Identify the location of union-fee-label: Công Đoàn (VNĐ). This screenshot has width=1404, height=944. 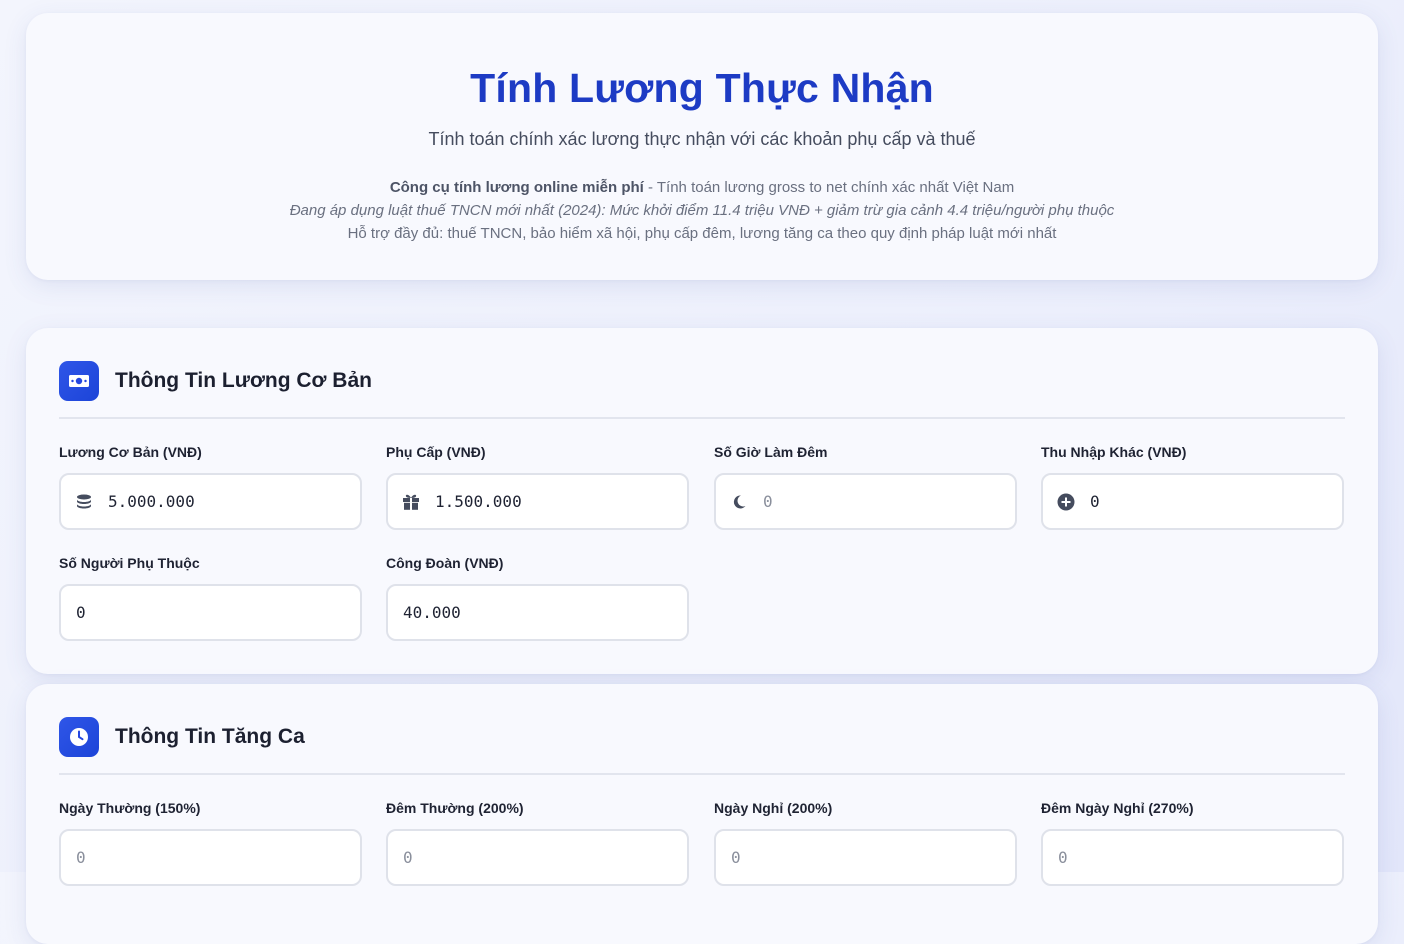
(445, 563).